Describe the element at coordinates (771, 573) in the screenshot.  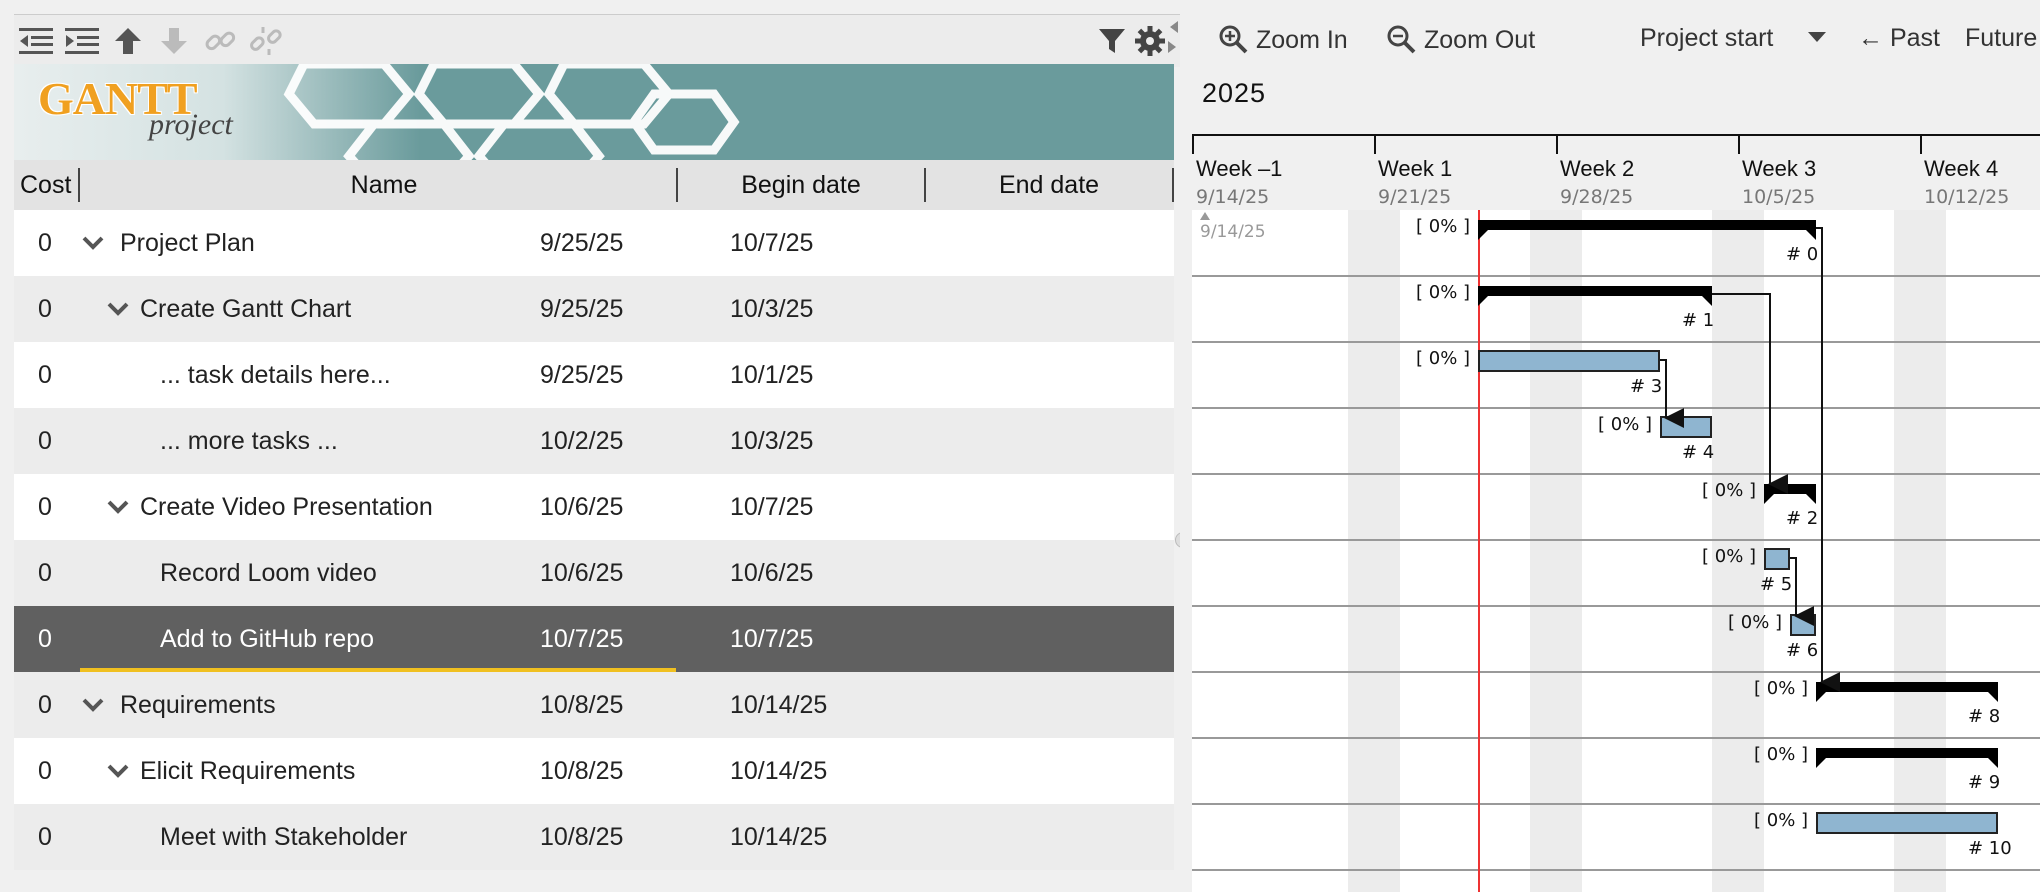
I see `task-end-date: 10/6/25` at that location.